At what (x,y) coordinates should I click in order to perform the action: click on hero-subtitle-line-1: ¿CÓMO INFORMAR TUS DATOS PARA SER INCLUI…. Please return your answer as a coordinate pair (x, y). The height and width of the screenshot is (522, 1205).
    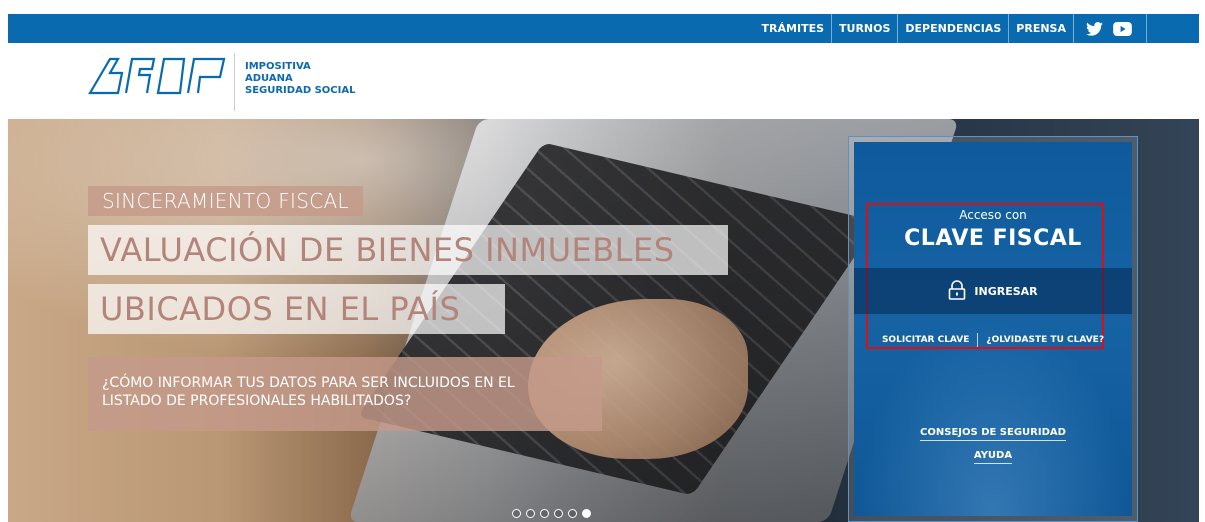
    Looking at the image, I should click on (308, 383).